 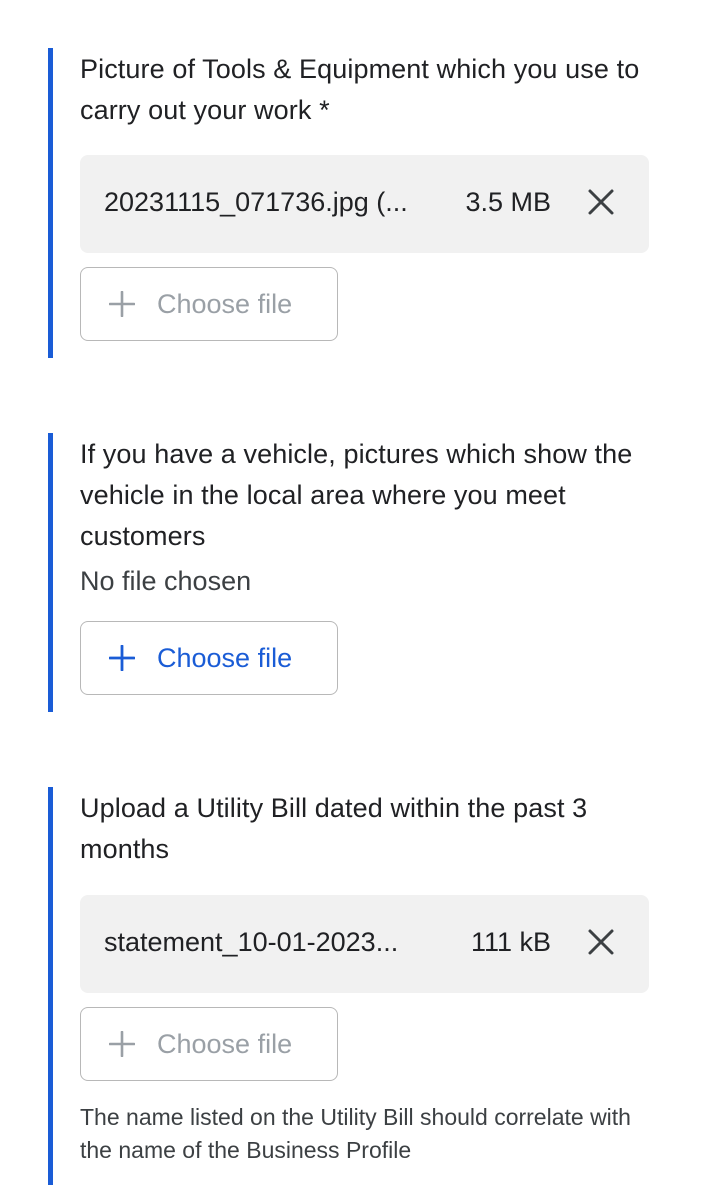 What do you see at coordinates (166, 581) in the screenshot?
I see `no-file-status: No file chosen` at bounding box center [166, 581].